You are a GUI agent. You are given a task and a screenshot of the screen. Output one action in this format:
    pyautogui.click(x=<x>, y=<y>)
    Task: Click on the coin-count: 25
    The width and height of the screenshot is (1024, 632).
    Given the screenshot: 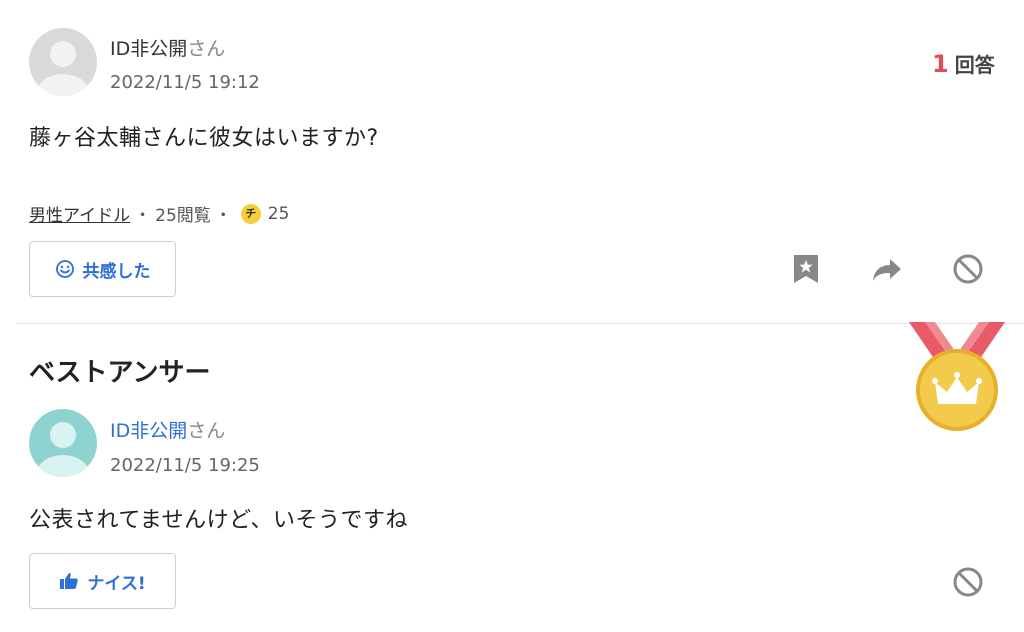 What is the action you would take?
    pyautogui.click(x=278, y=213)
    